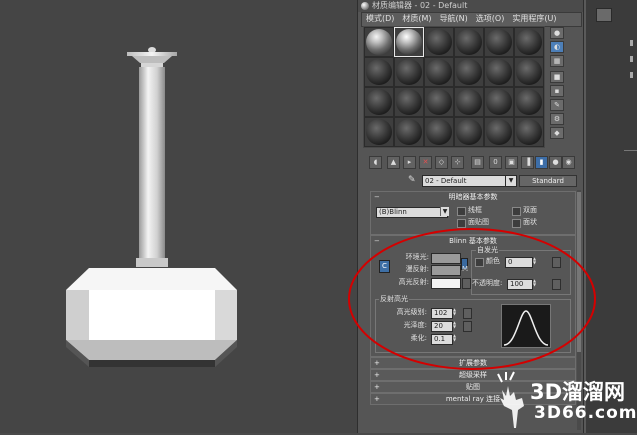 The width and height of the screenshot is (637, 435). I want to click on specular-color-swatch, so click(446, 283).